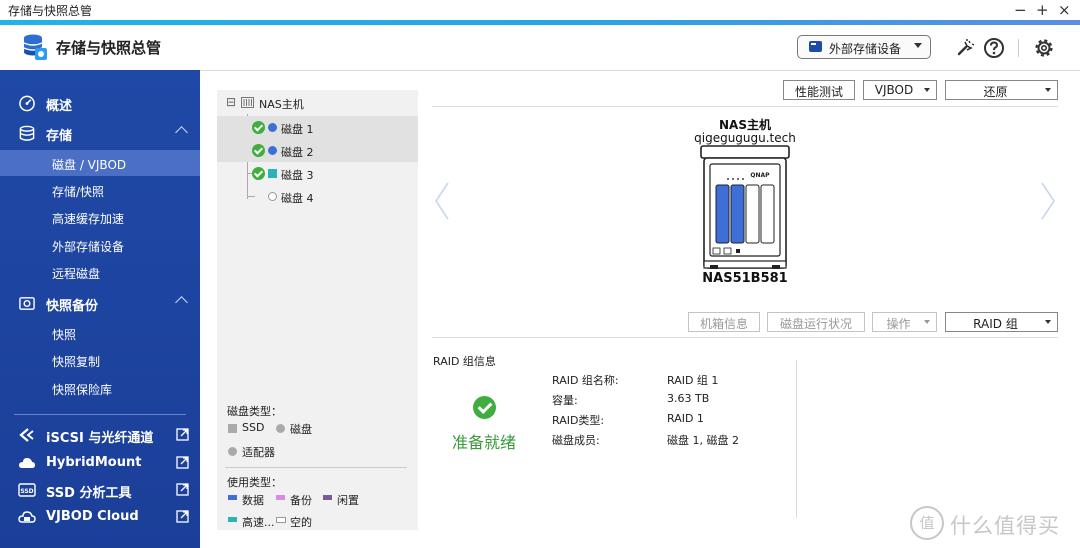 This screenshot has width=1080, height=548. Describe the element at coordinates (317, 173) in the screenshot. I see `tree-disk-3: 磁盘 3` at that location.